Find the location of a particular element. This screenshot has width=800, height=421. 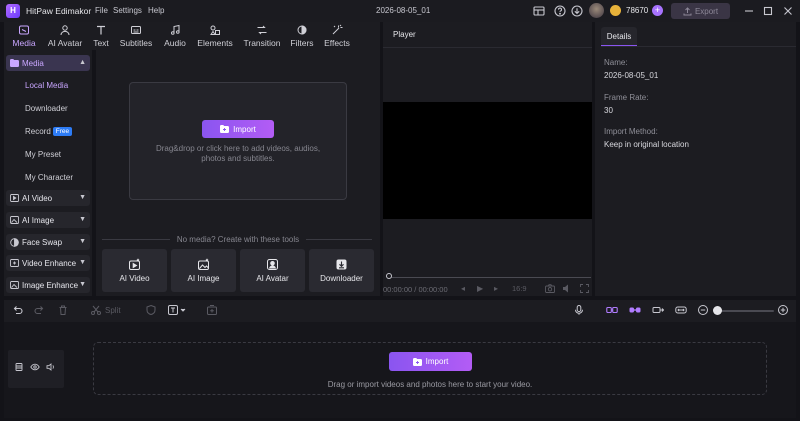

sidebar-group-ai-video: AI Video ▼ is located at coordinates (48, 198).